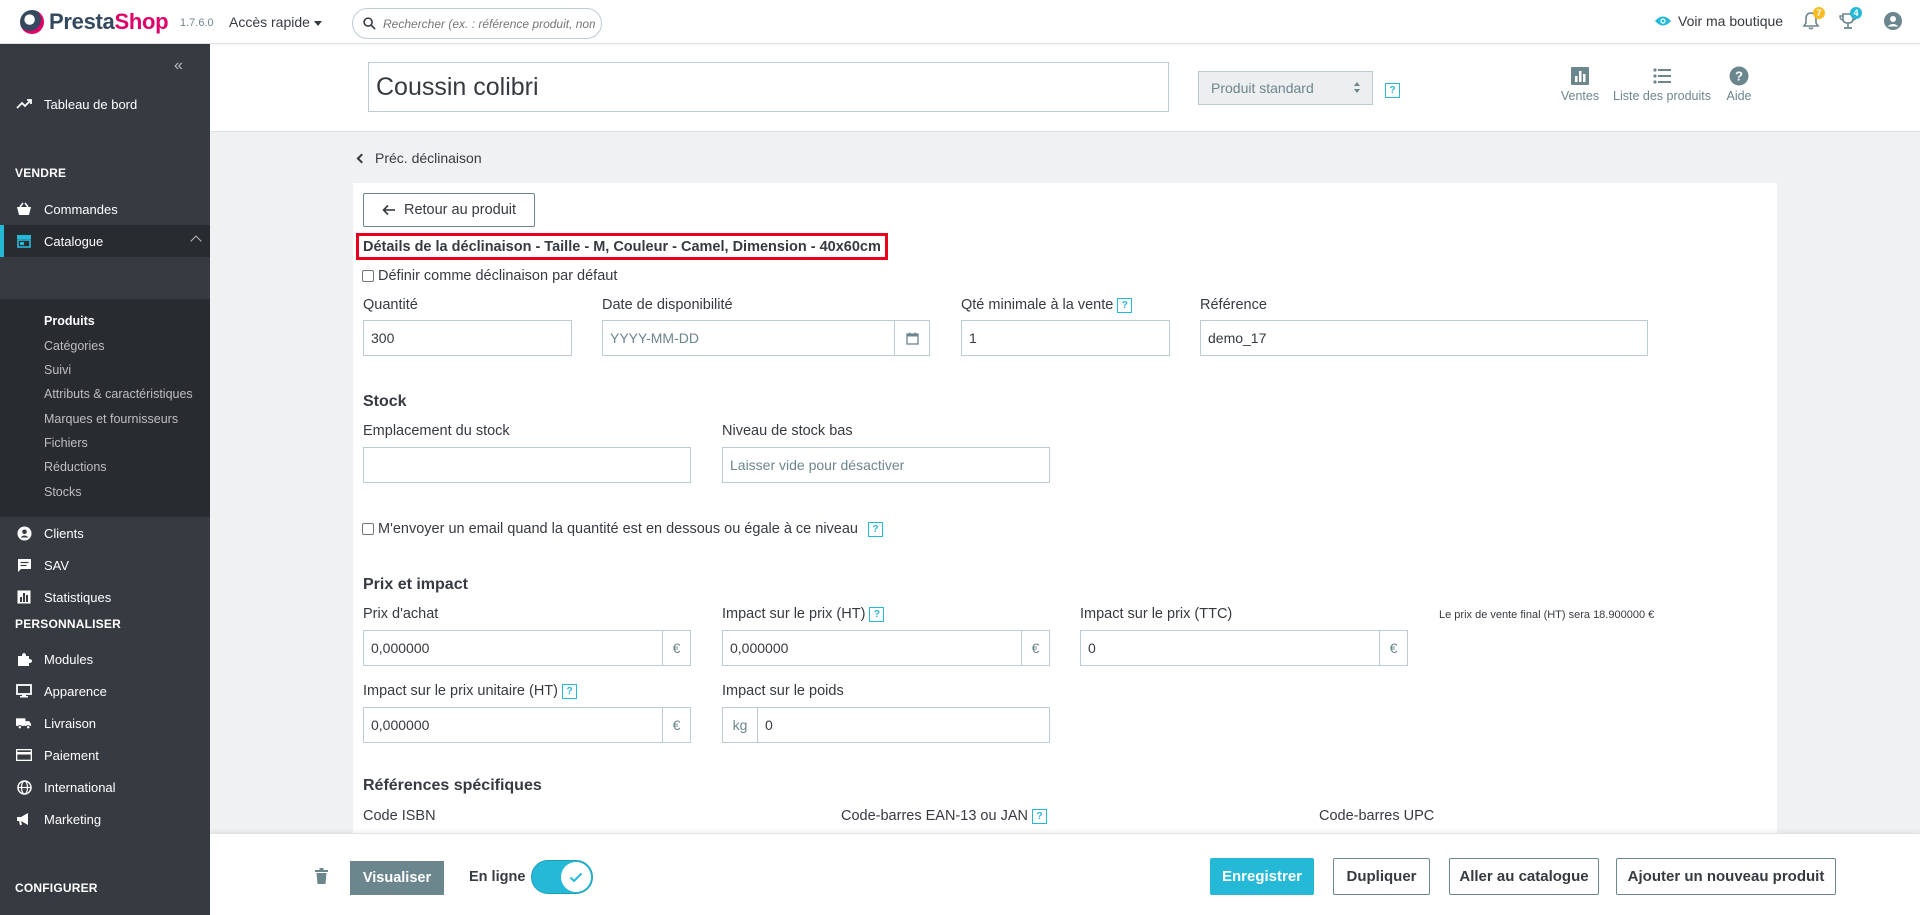  What do you see at coordinates (1040, 816) in the screenshot?
I see `ean13-help-icon: ?` at bounding box center [1040, 816].